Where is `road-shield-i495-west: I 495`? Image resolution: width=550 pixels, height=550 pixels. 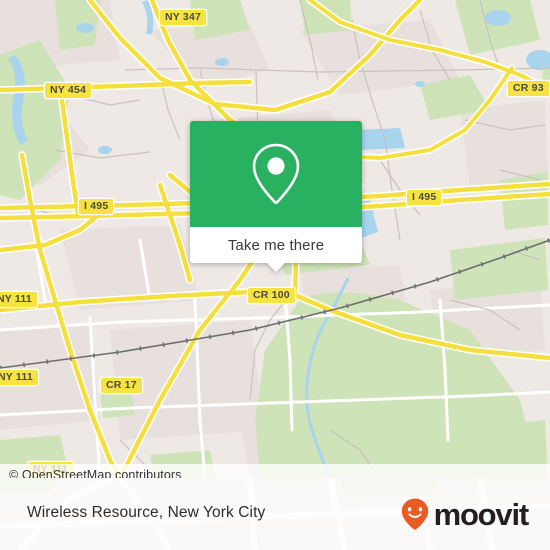
road-shield-i495-west: I 495 is located at coordinates (96, 206).